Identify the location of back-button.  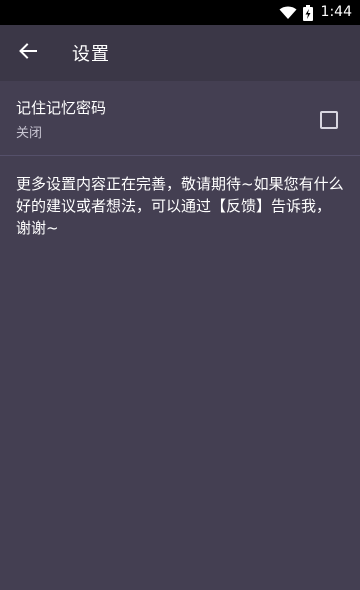
(28, 53).